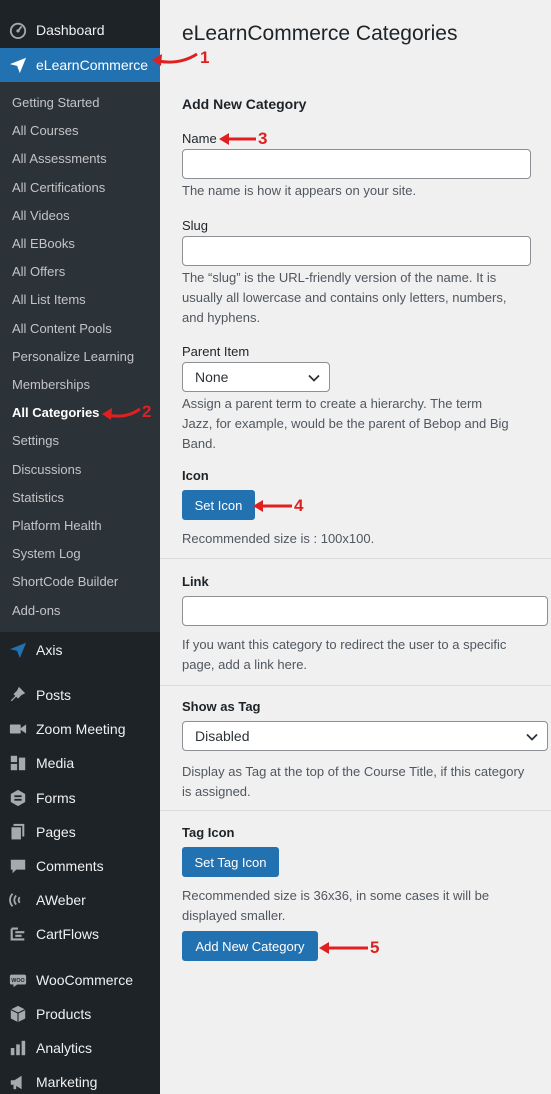 The width and height of the screenshot is (551, 1094). I want to click on menu-posts: Posts, so click(80, 695).